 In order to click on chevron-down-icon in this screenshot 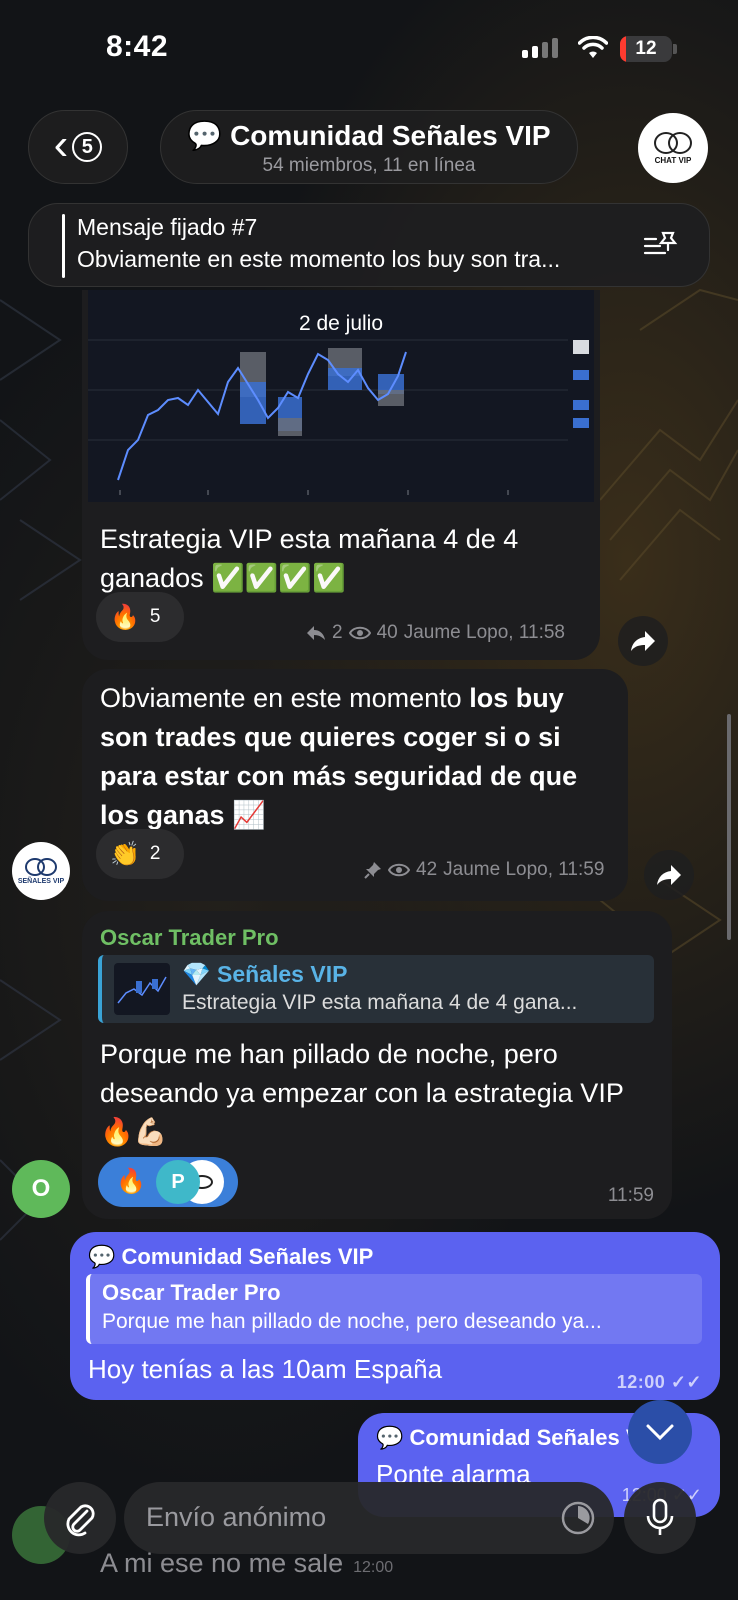, I will do `click(660, 1432)`.